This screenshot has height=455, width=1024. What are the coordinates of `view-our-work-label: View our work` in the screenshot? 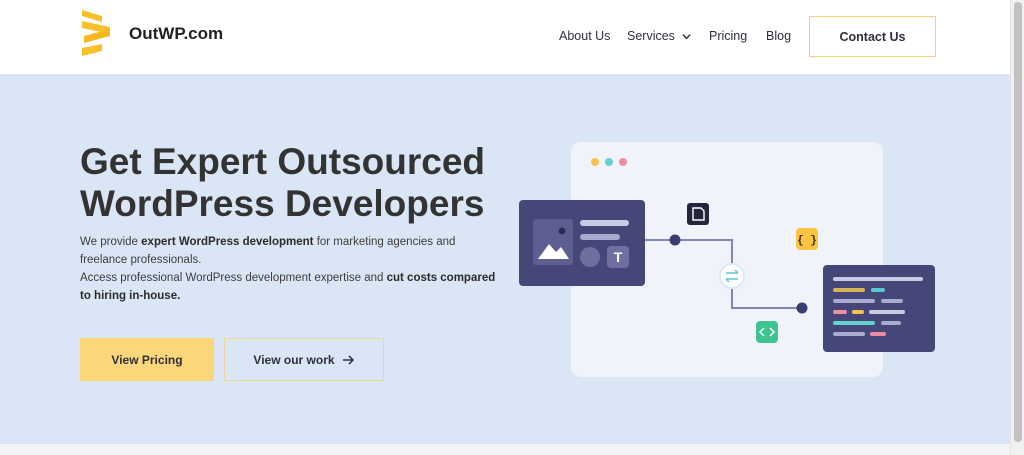 It's located at (294, 359).